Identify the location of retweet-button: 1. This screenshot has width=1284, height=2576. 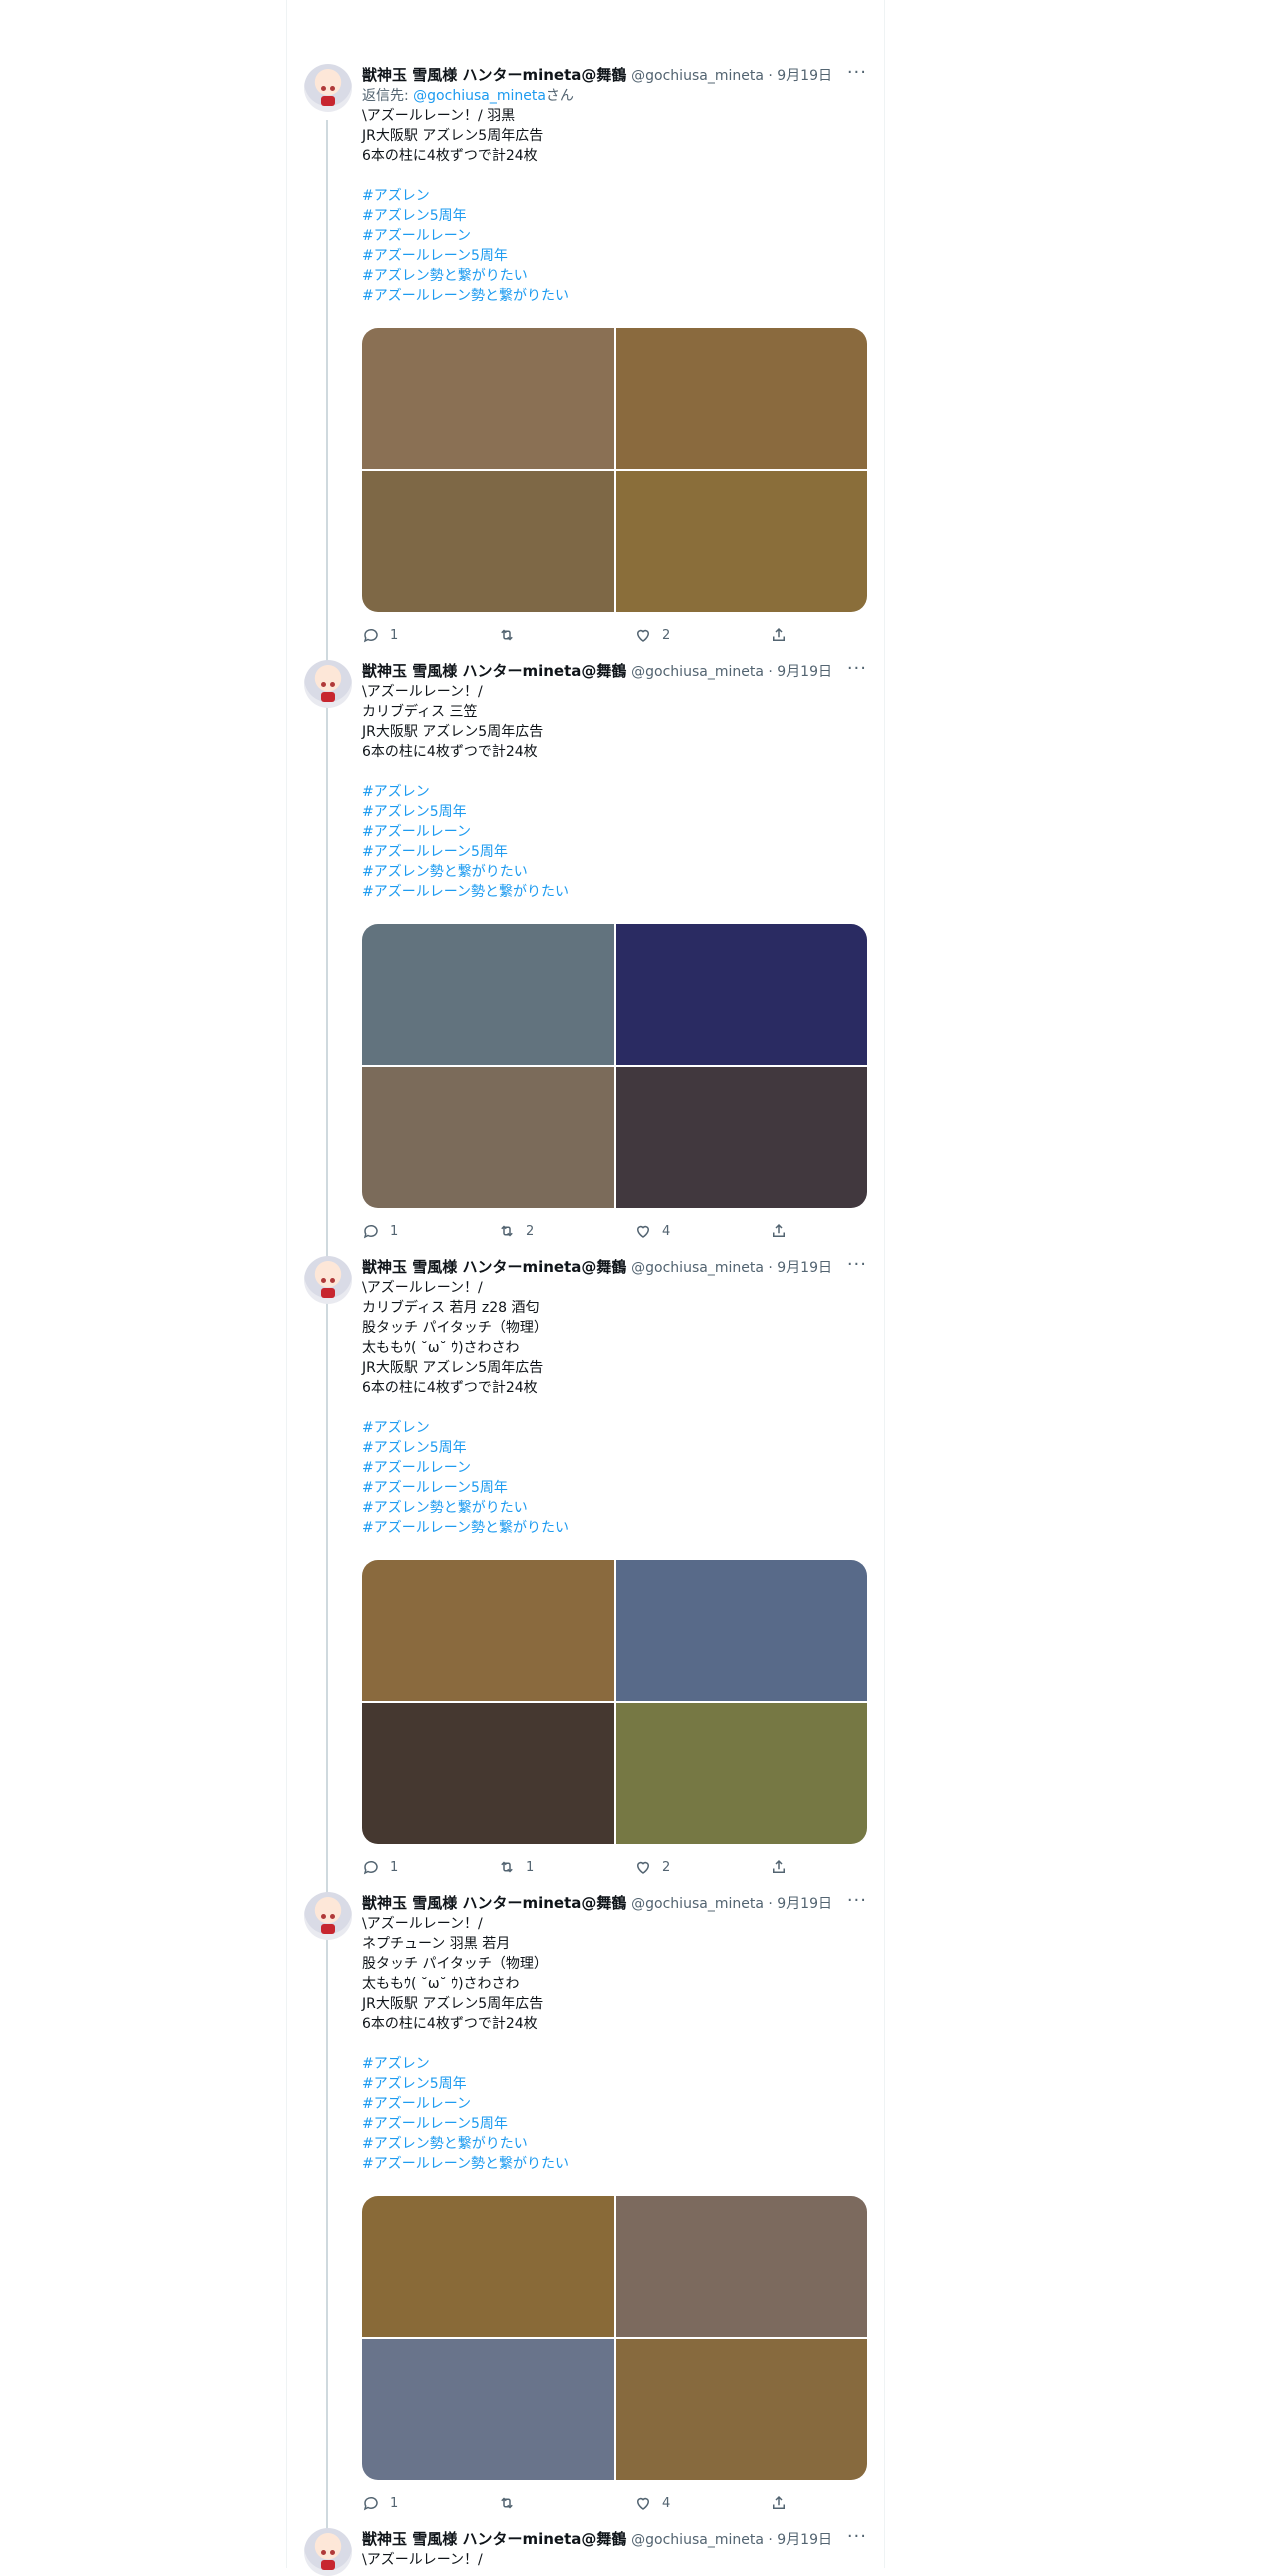
(516, 1867).